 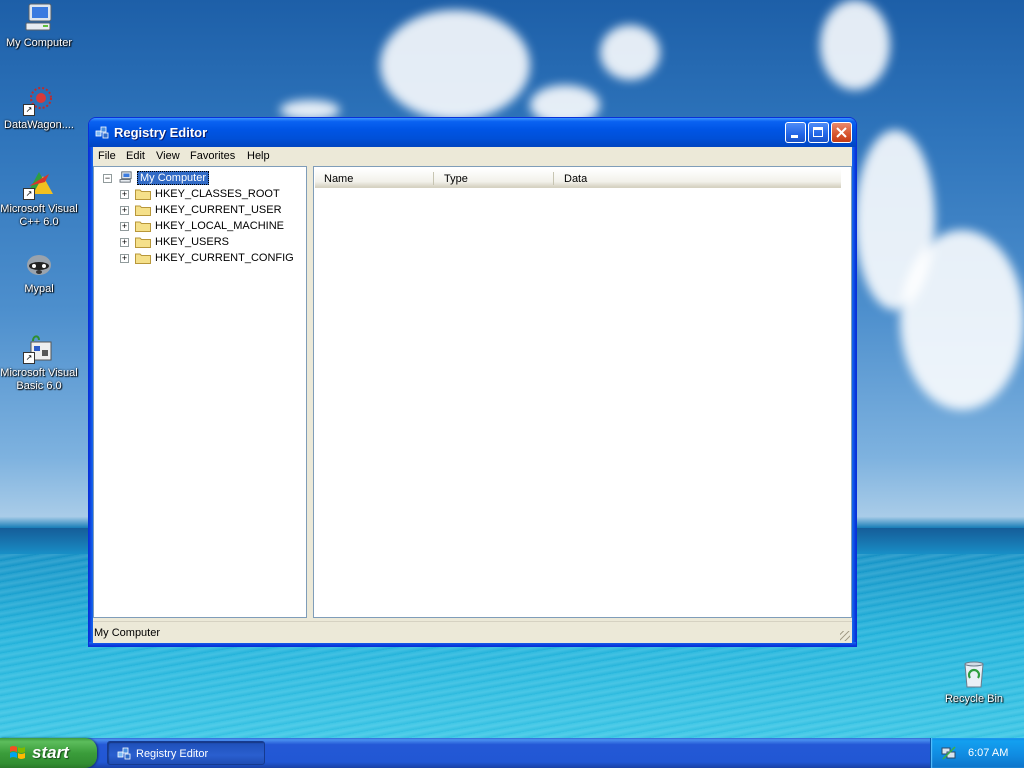 I want to click on title-bar: Registry Editor, so click(x=472, y=132).